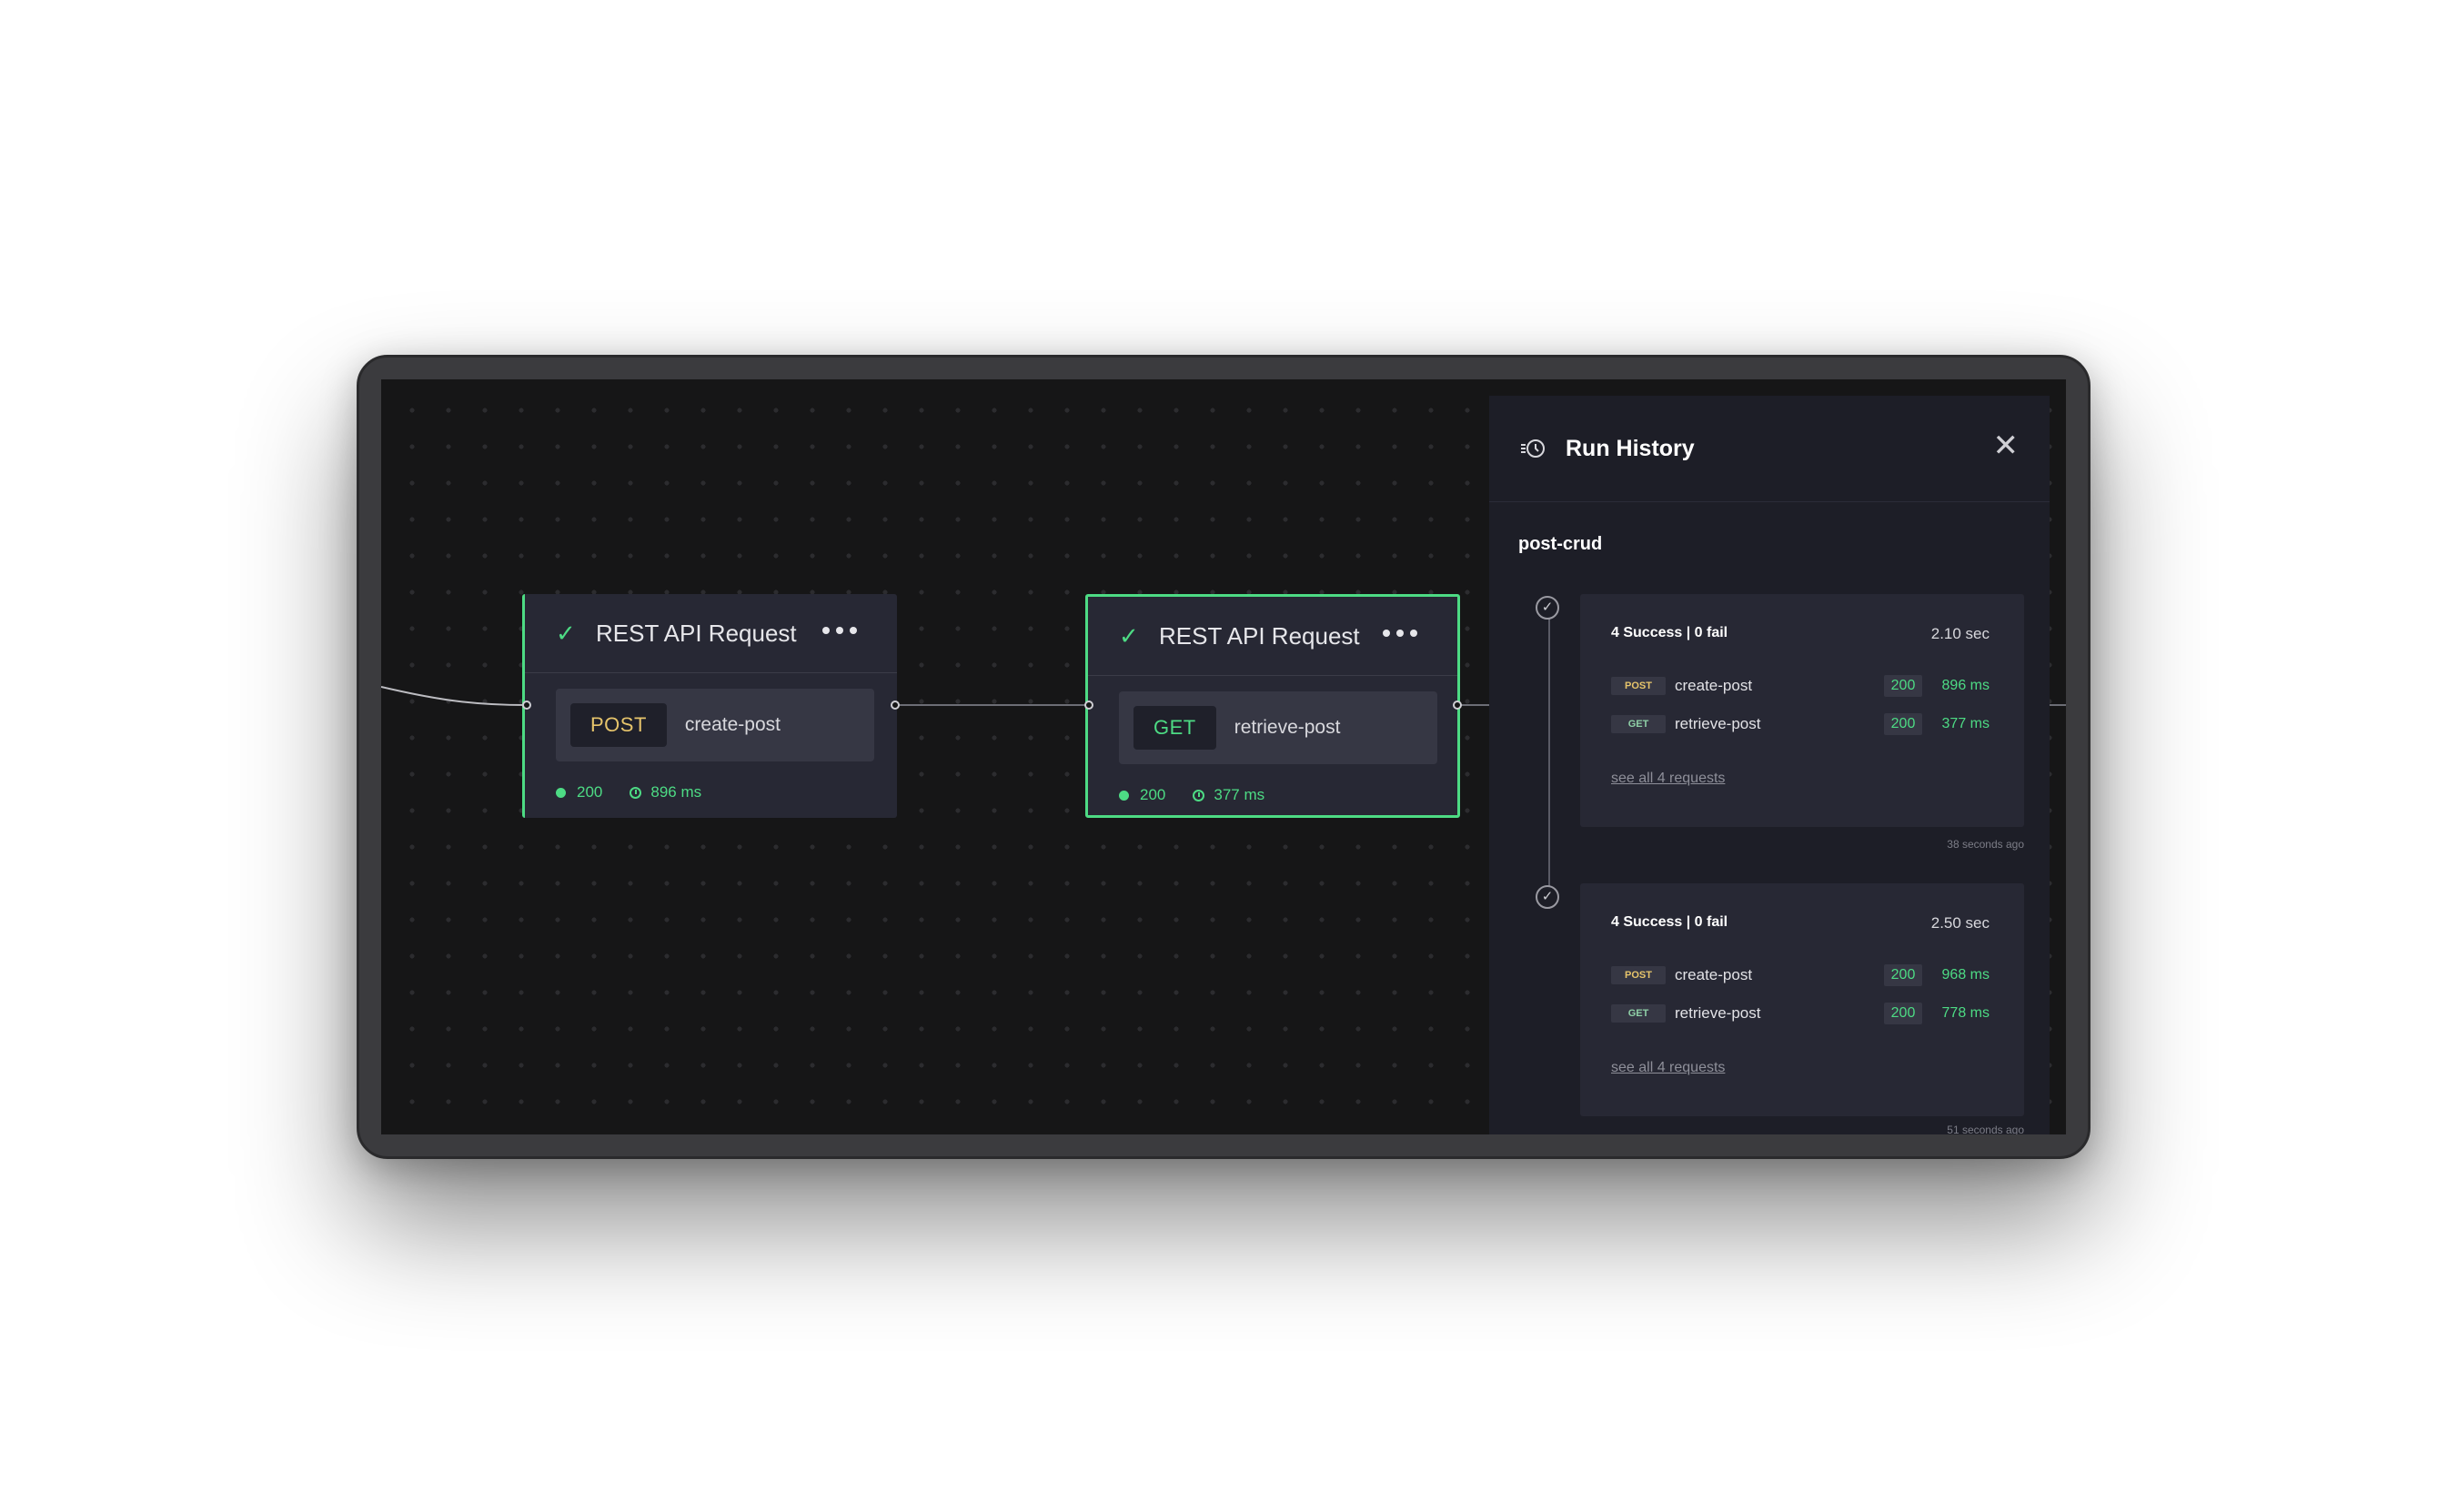  What do you see at coordinates (1985, 845) in the screenshot?
I see `run-timestamp: 38 seconds ago` at bounding box center [1985, 845].